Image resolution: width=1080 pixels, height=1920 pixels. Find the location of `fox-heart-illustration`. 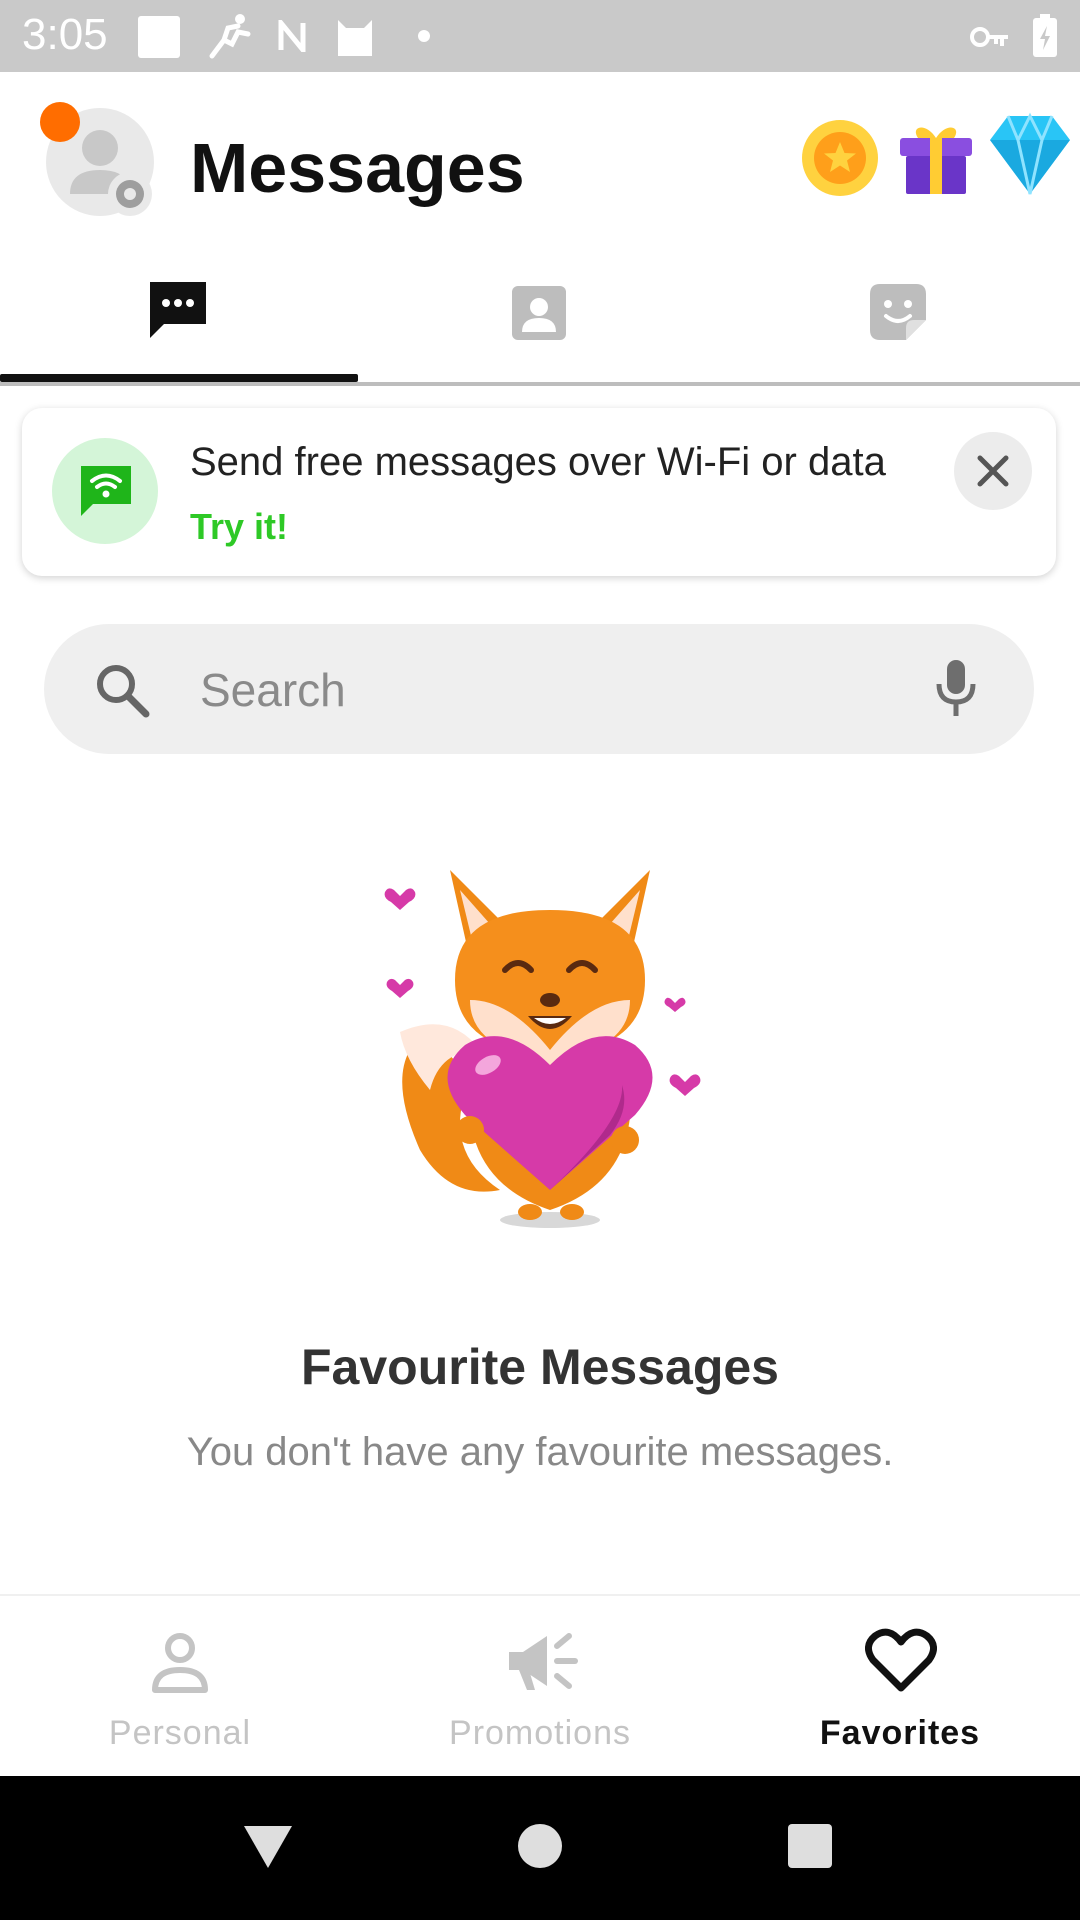

fox-heart-illustration is located at coordinates (542, 1049).